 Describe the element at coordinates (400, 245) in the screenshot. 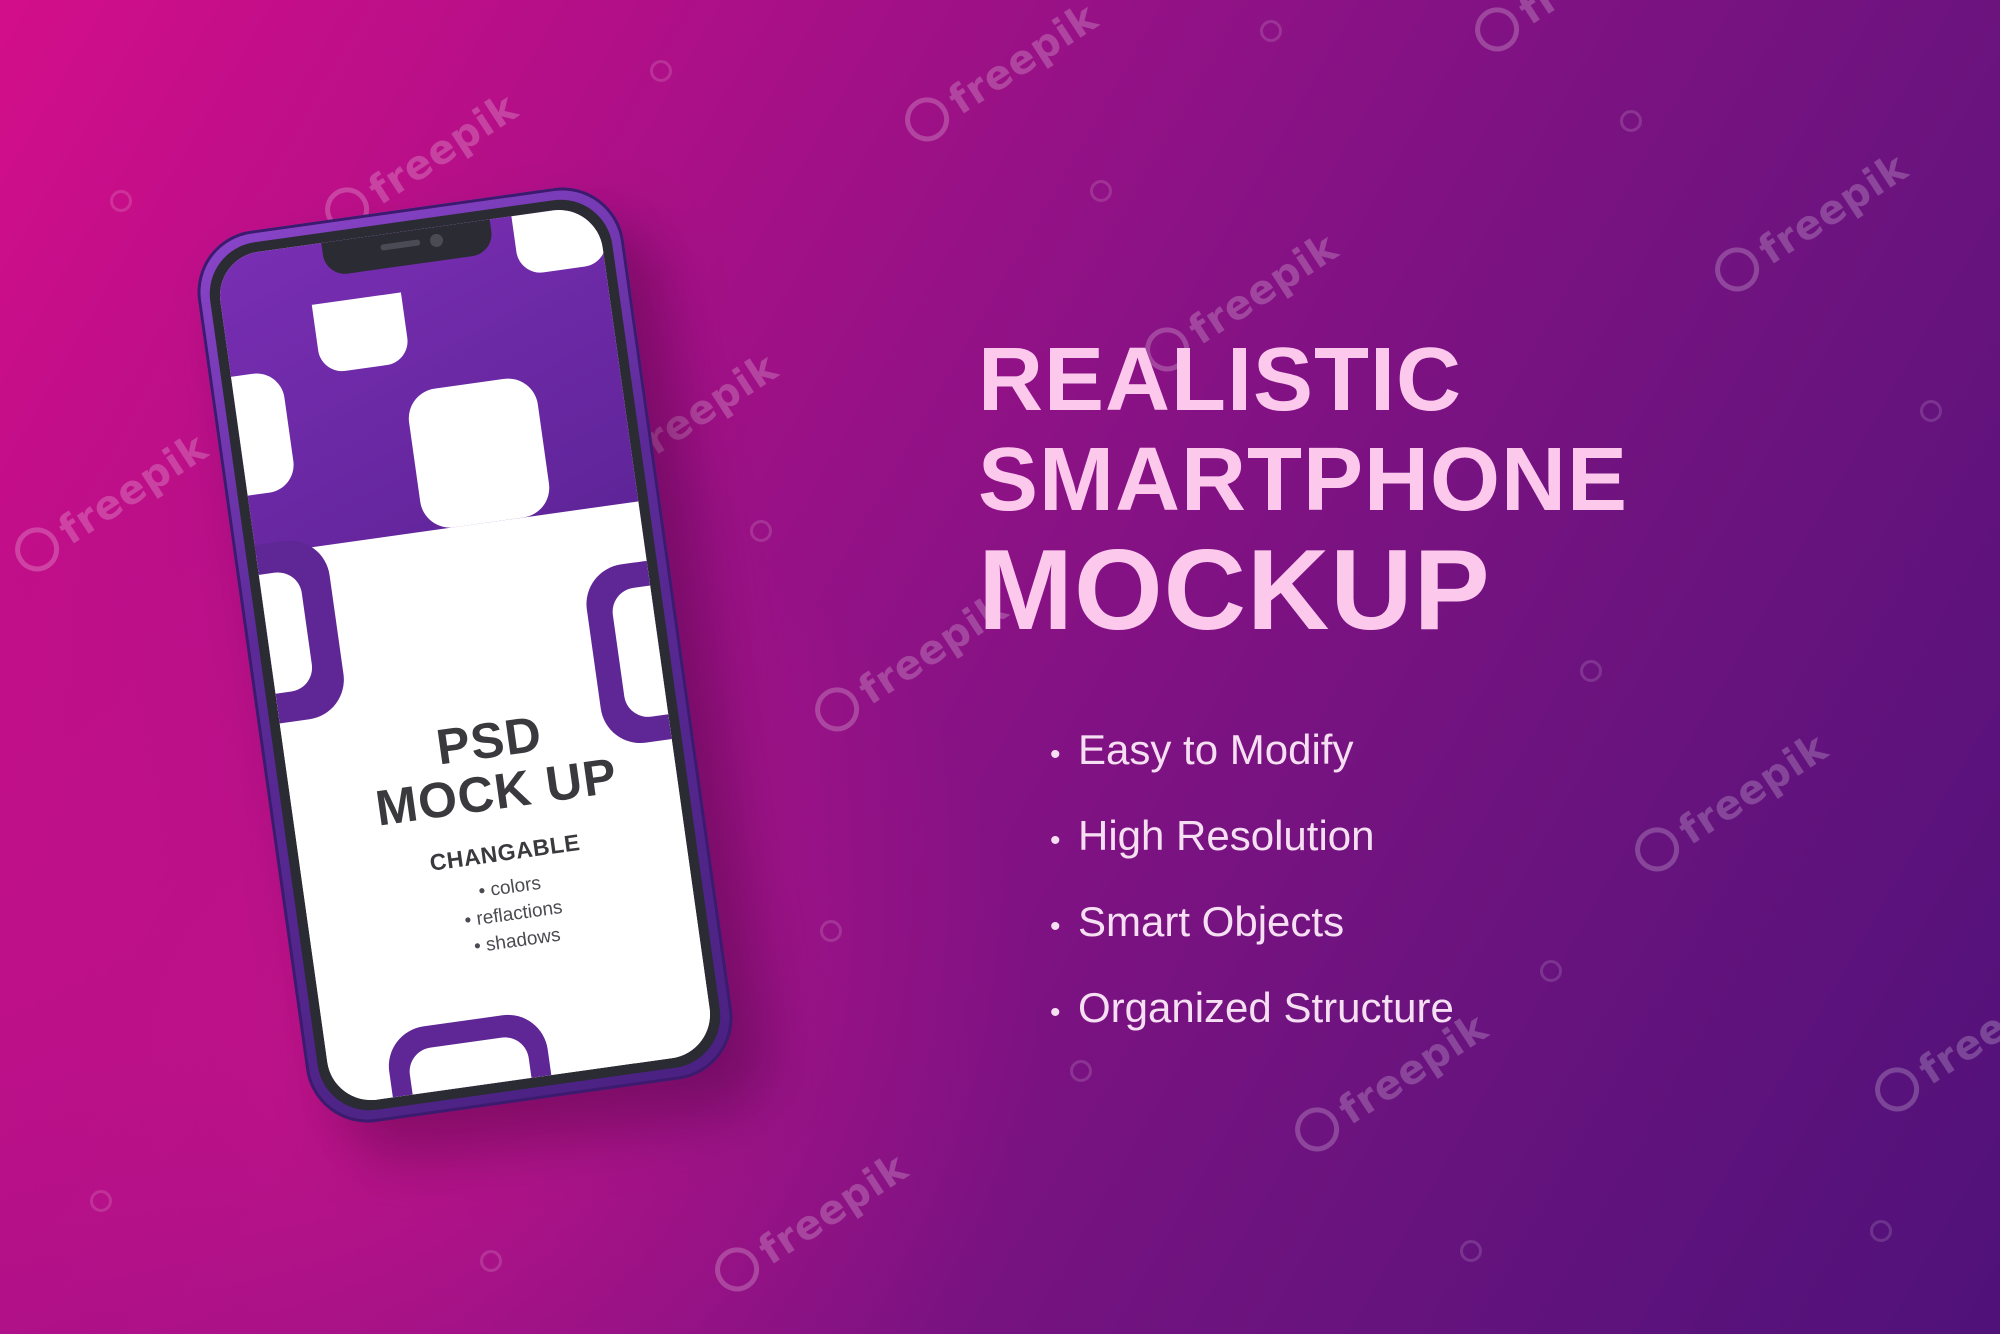

I see `speaker-icon` at that location.